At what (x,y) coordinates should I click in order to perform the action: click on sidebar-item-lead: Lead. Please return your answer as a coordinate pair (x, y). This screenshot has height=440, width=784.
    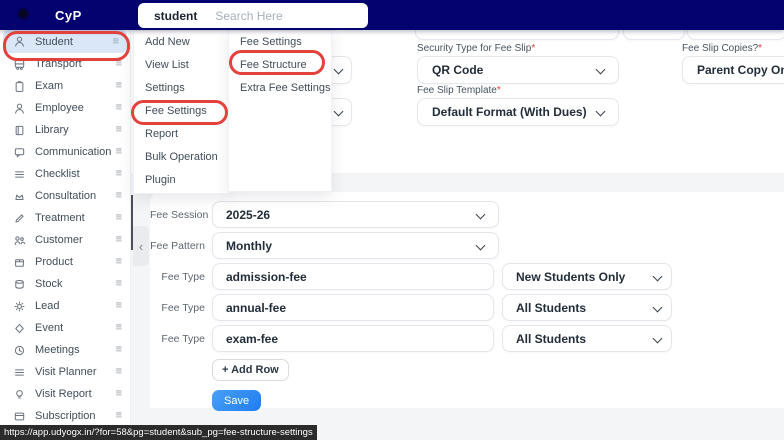
    Looking at the image, I should click on (65, 306).